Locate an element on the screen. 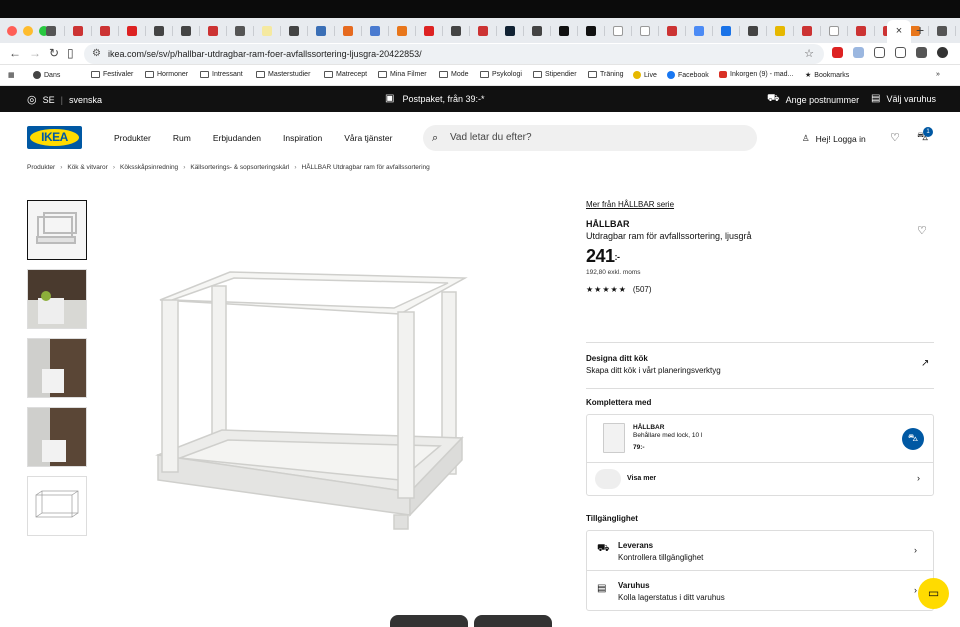 This screenshot has height=627, width=960. chat-button: ▭ is located at coordinates (933, 593).